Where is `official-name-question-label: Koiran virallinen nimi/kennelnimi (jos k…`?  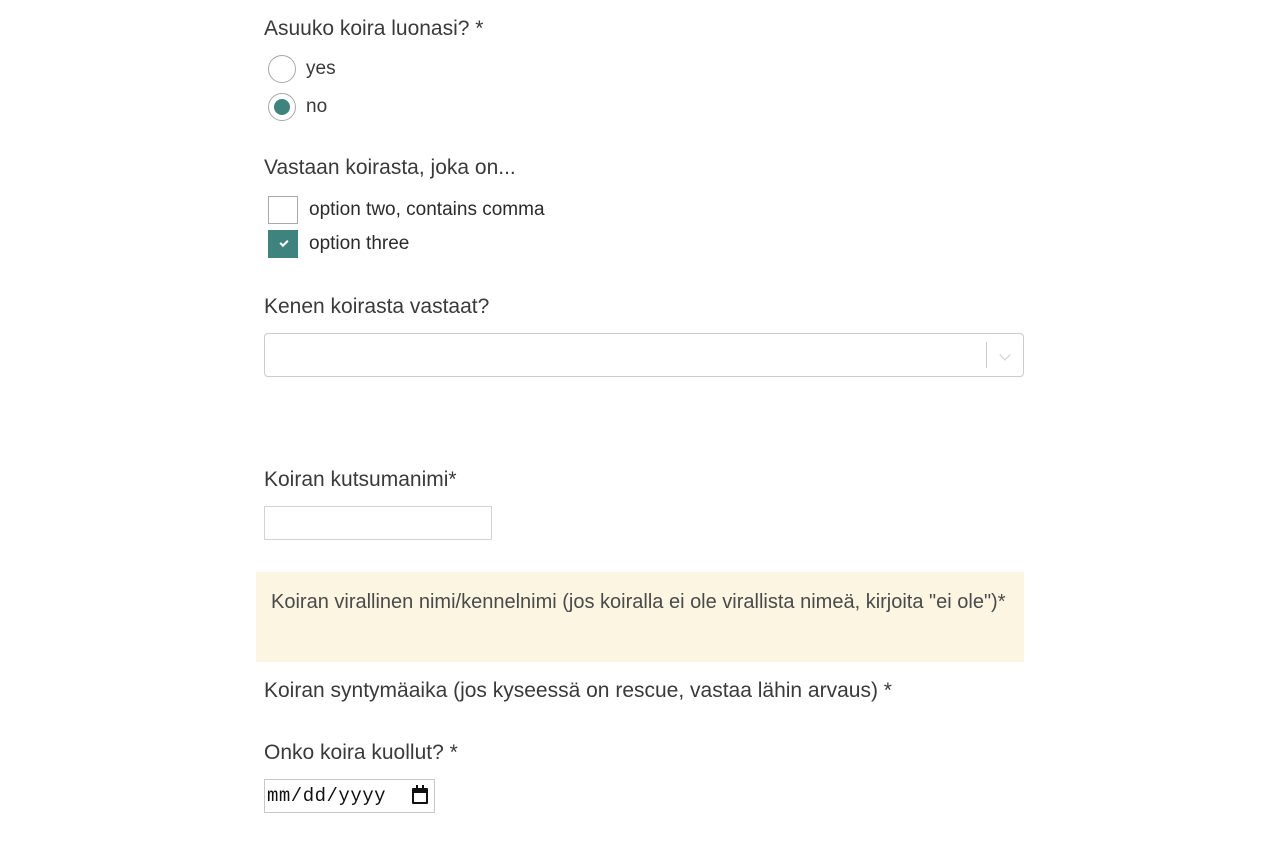 official-name-question-label: Koiran virallinen nimi/kennelnimi (jos k… is located at coordinates (638, 602).